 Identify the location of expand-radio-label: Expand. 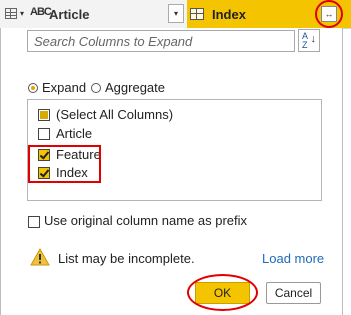
(64, 87).